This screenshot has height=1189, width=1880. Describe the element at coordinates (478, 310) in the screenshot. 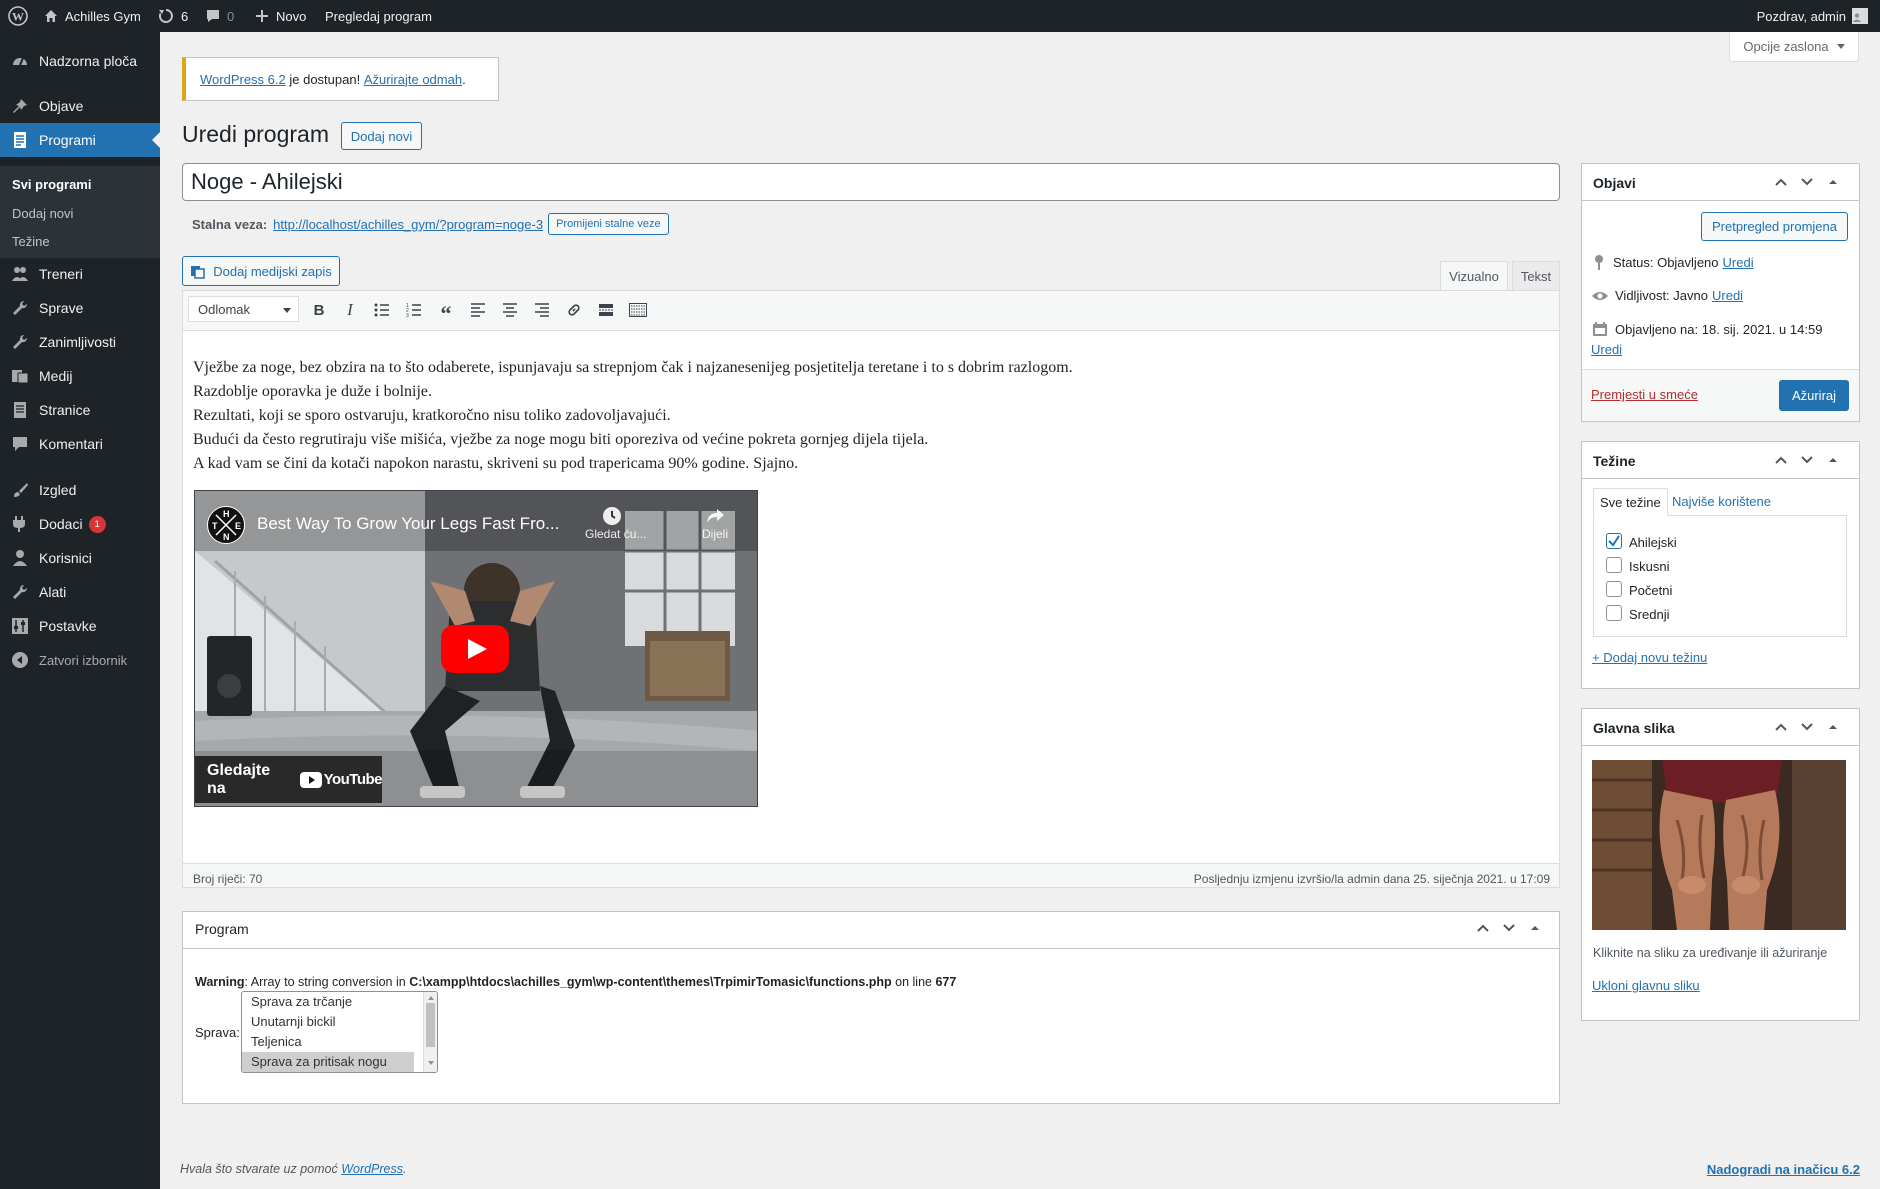

I see `align-left-button` at that location.